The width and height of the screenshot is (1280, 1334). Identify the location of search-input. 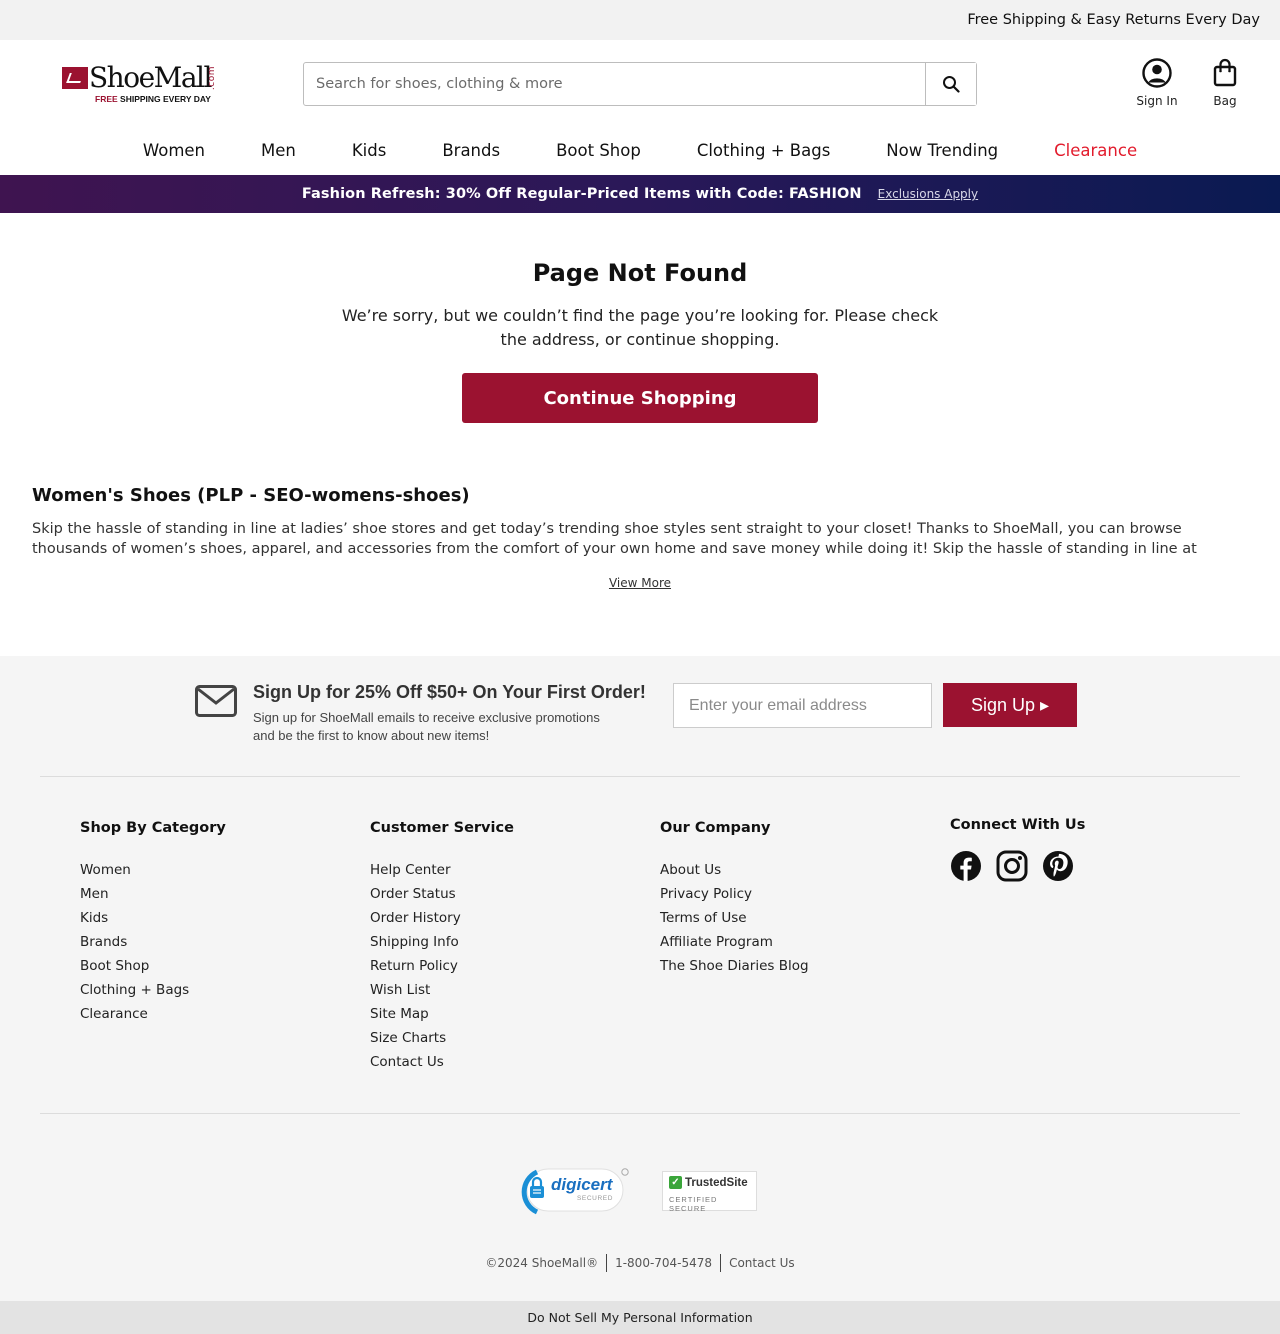
(614, 84).